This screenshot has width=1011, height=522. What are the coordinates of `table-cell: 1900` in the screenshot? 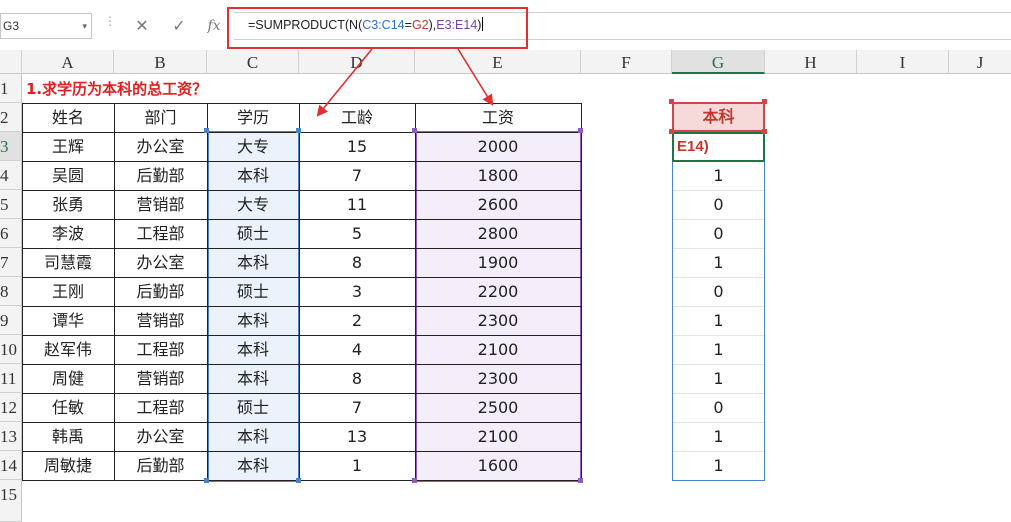 It's located at (498, 262).